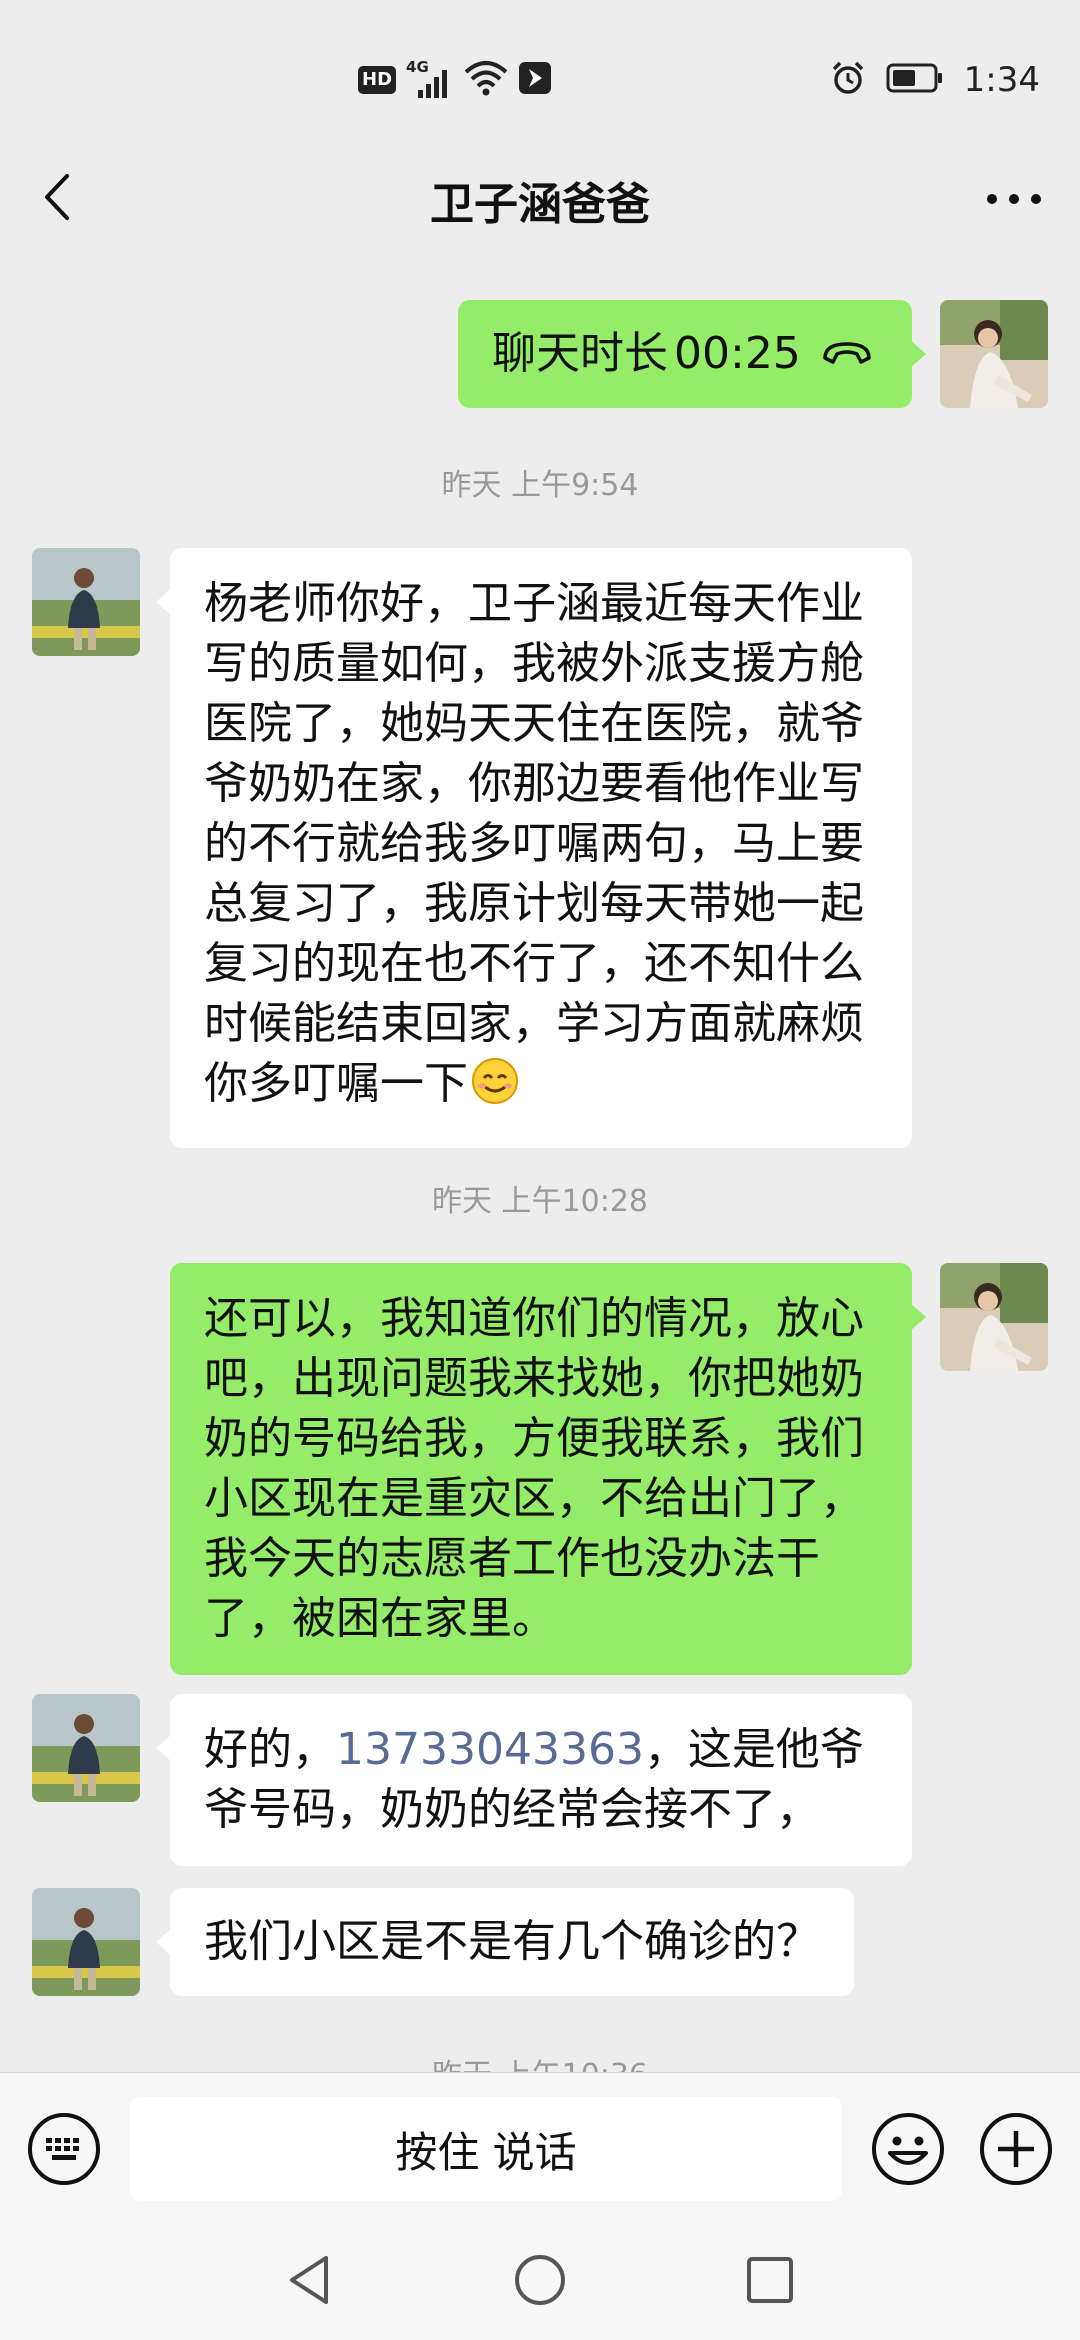  Describe the element at coordinates (737, 353) in the screenshot. I see `call-duration-value: 00:25` at that location.